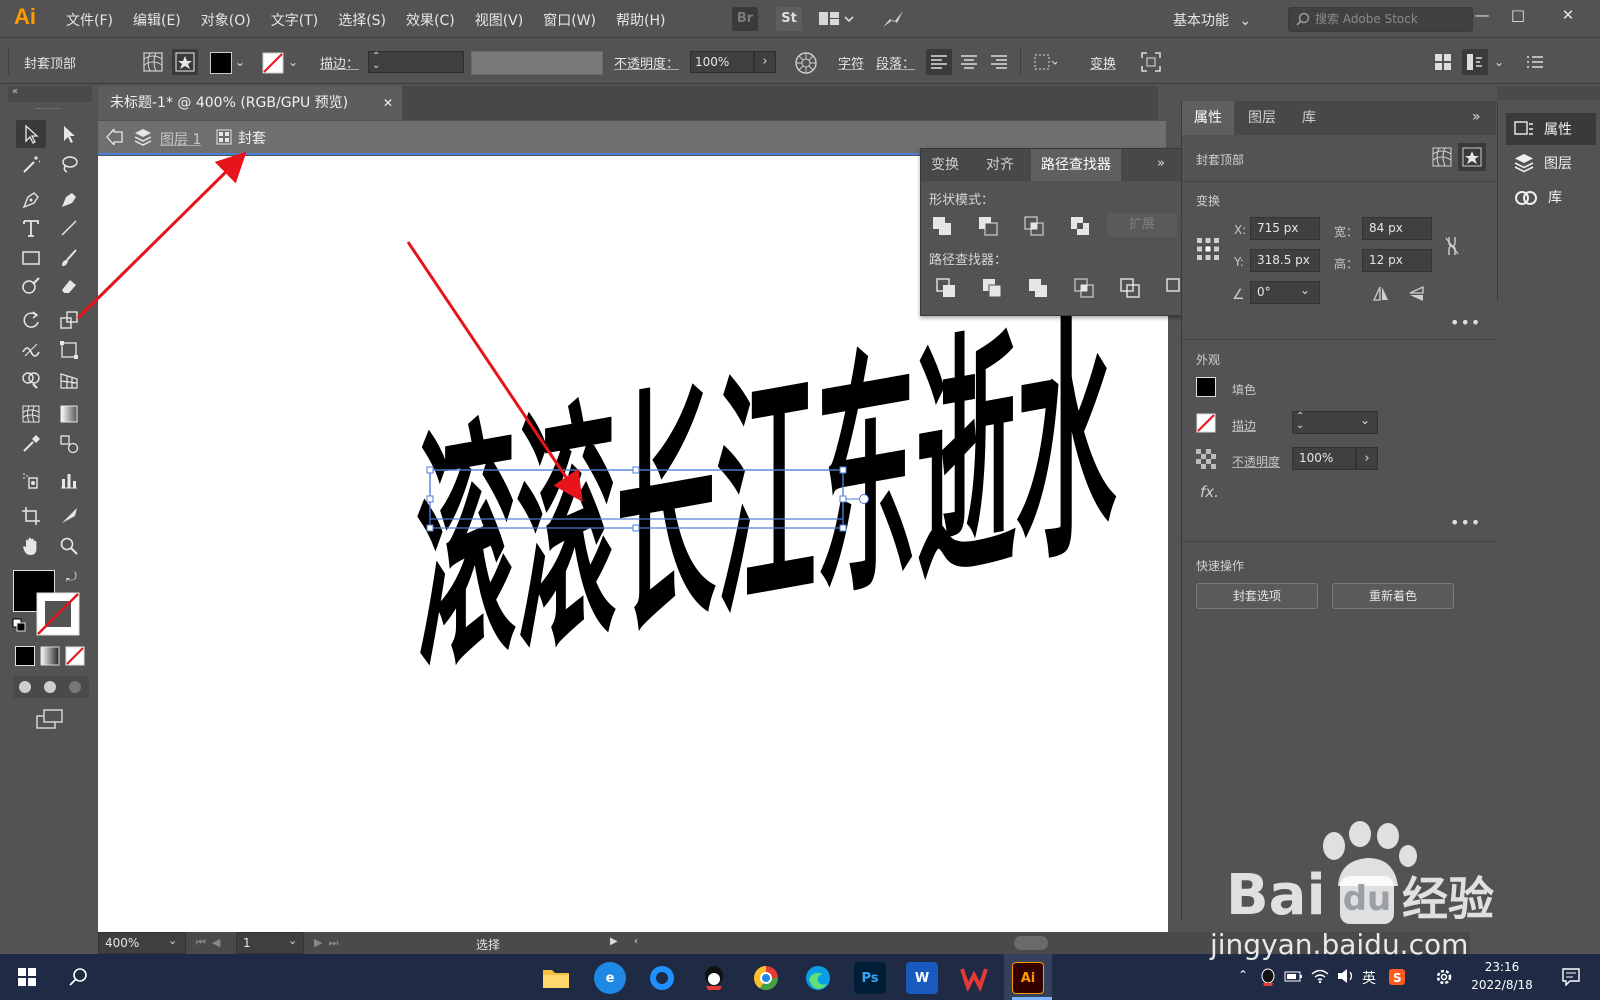 This screenshot has width=1600, height=1000. I want to click on crop-icon, so click(1084, 288).